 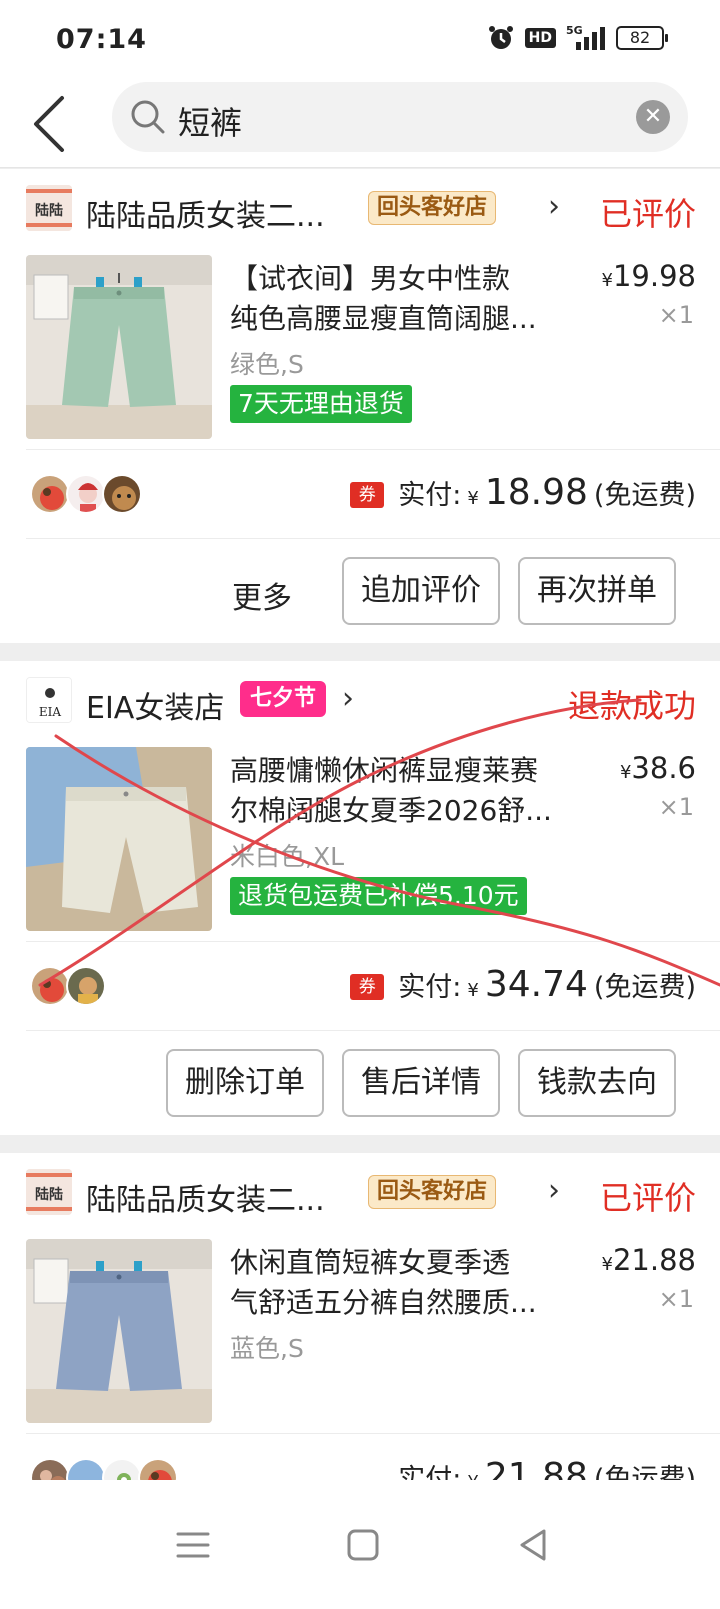 I want to click on pay-label: 实付:, so click(x=430, y=987).